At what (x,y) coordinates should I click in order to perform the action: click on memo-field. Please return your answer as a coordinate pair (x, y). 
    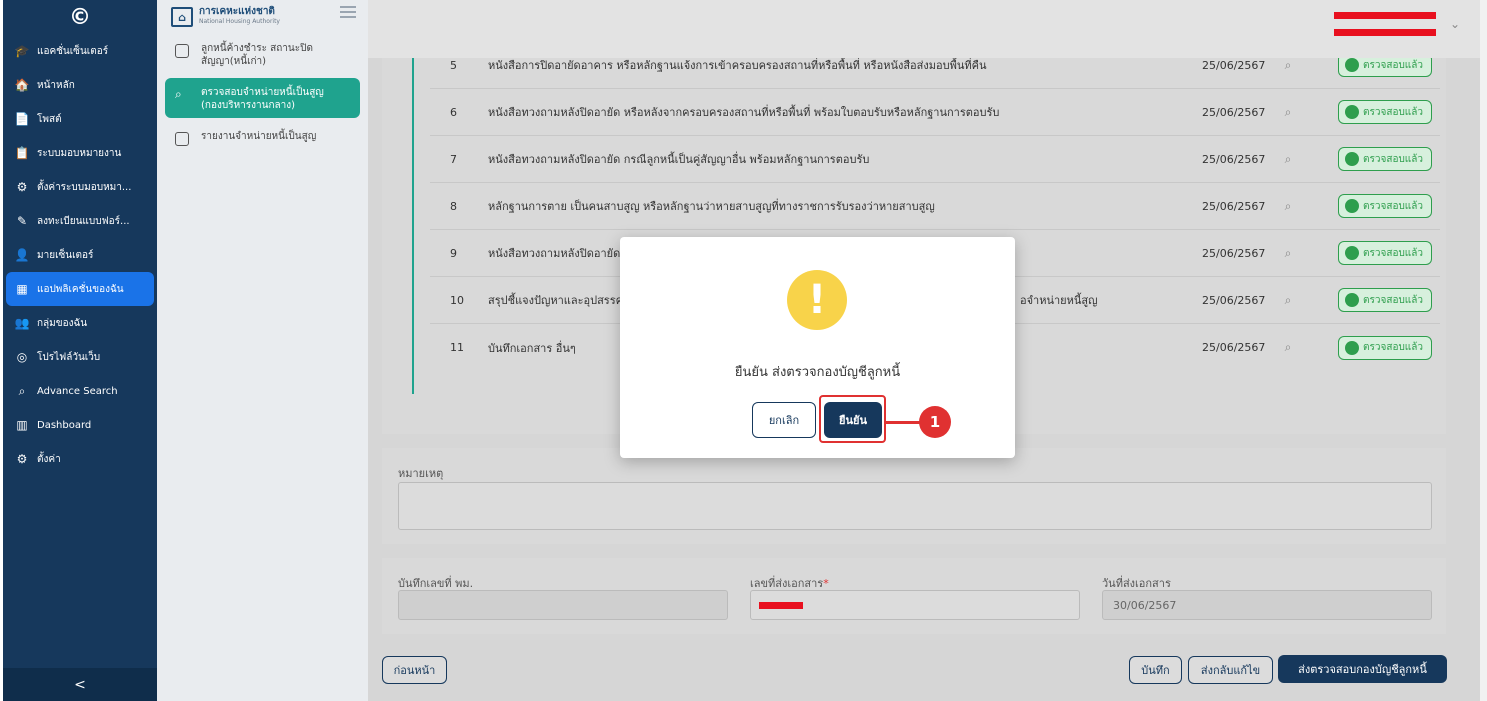
    Looking at the image, I should click on (563, 605).